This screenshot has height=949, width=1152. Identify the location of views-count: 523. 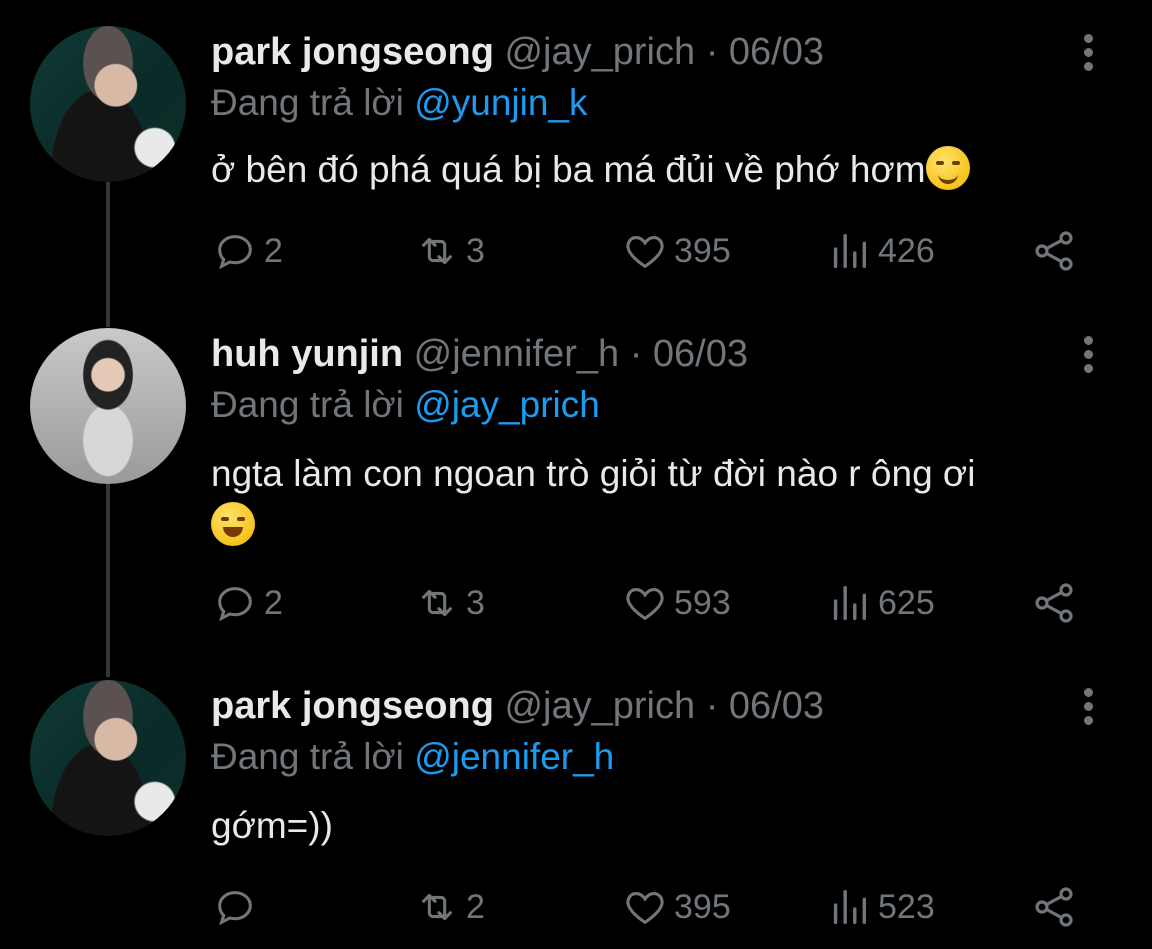
(906, 906).